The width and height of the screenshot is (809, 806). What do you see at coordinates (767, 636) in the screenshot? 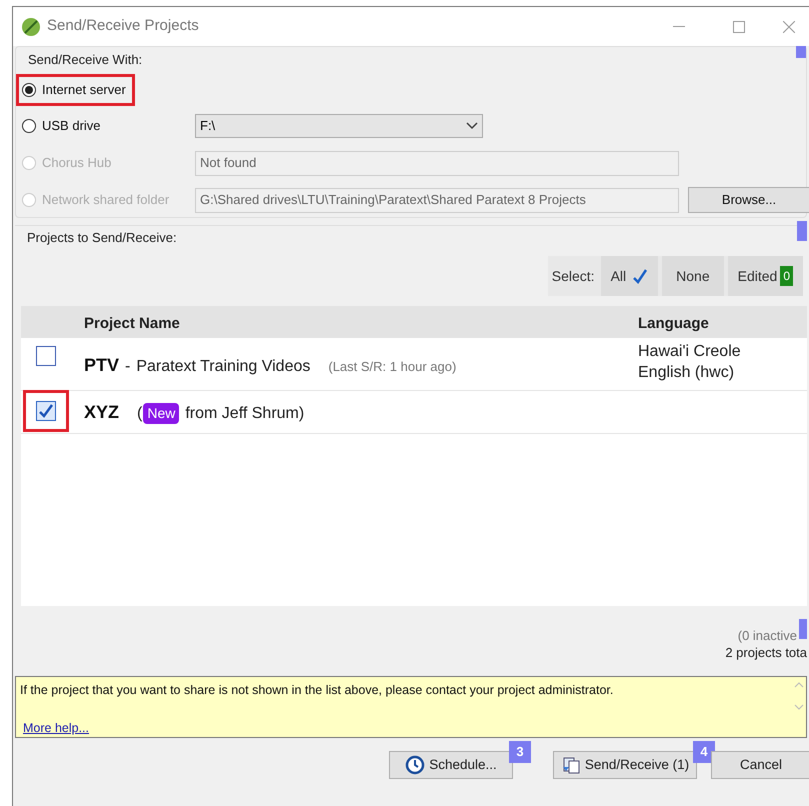
I see `inactive-count: (0 inactive` at bounding box center [767, 636].